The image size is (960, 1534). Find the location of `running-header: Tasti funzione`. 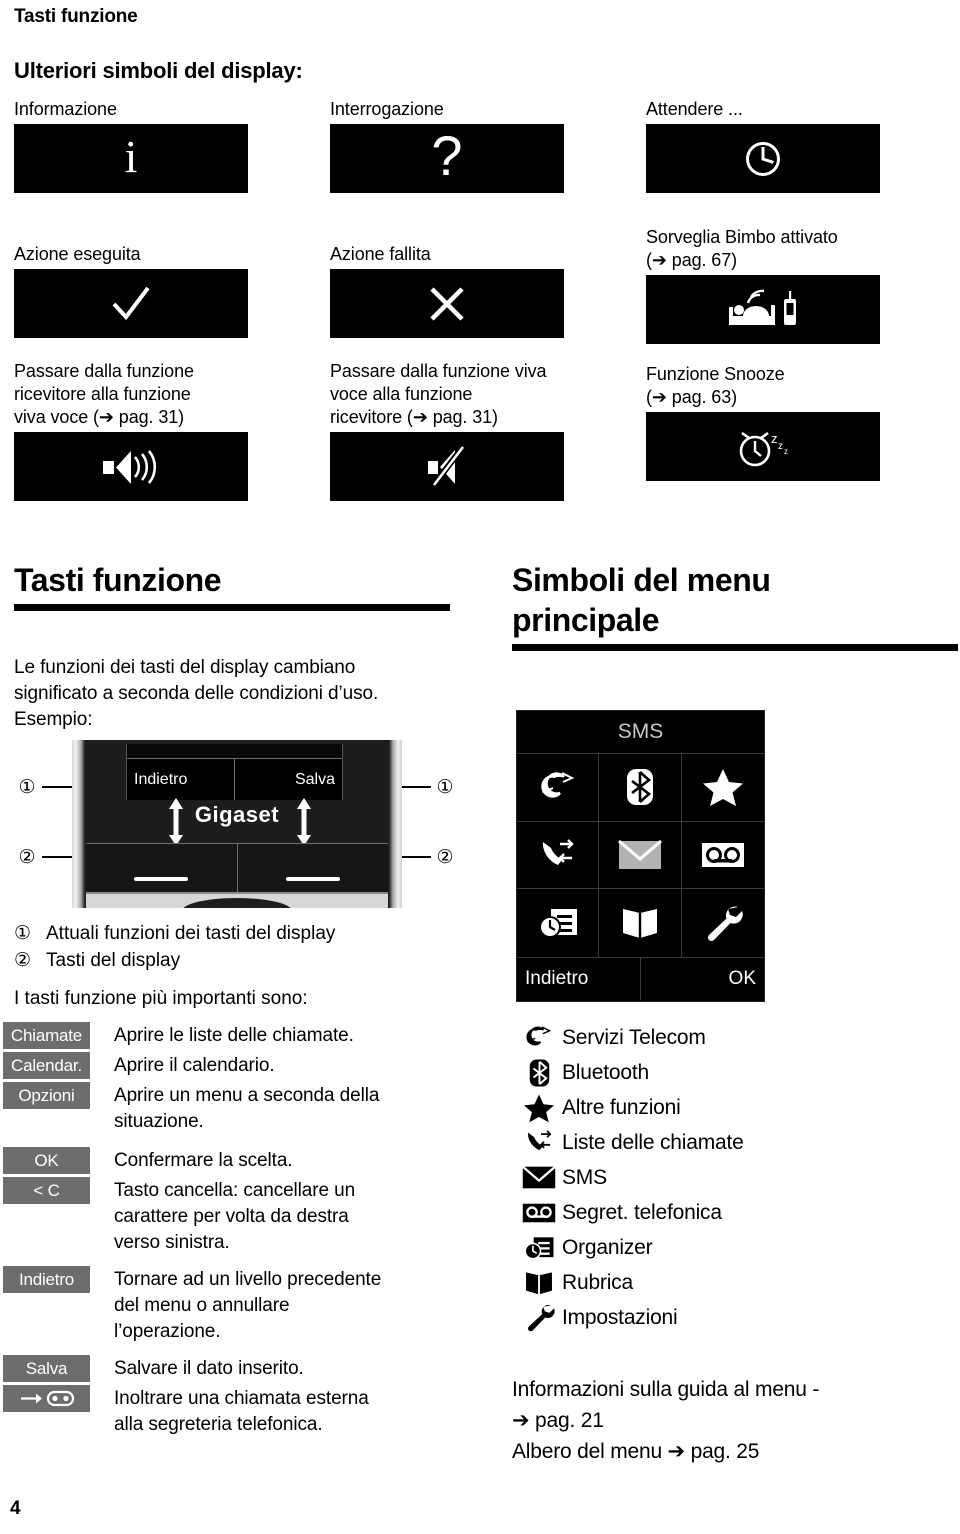

running-header: Tasti funzione is located at coordinates (76, 16).